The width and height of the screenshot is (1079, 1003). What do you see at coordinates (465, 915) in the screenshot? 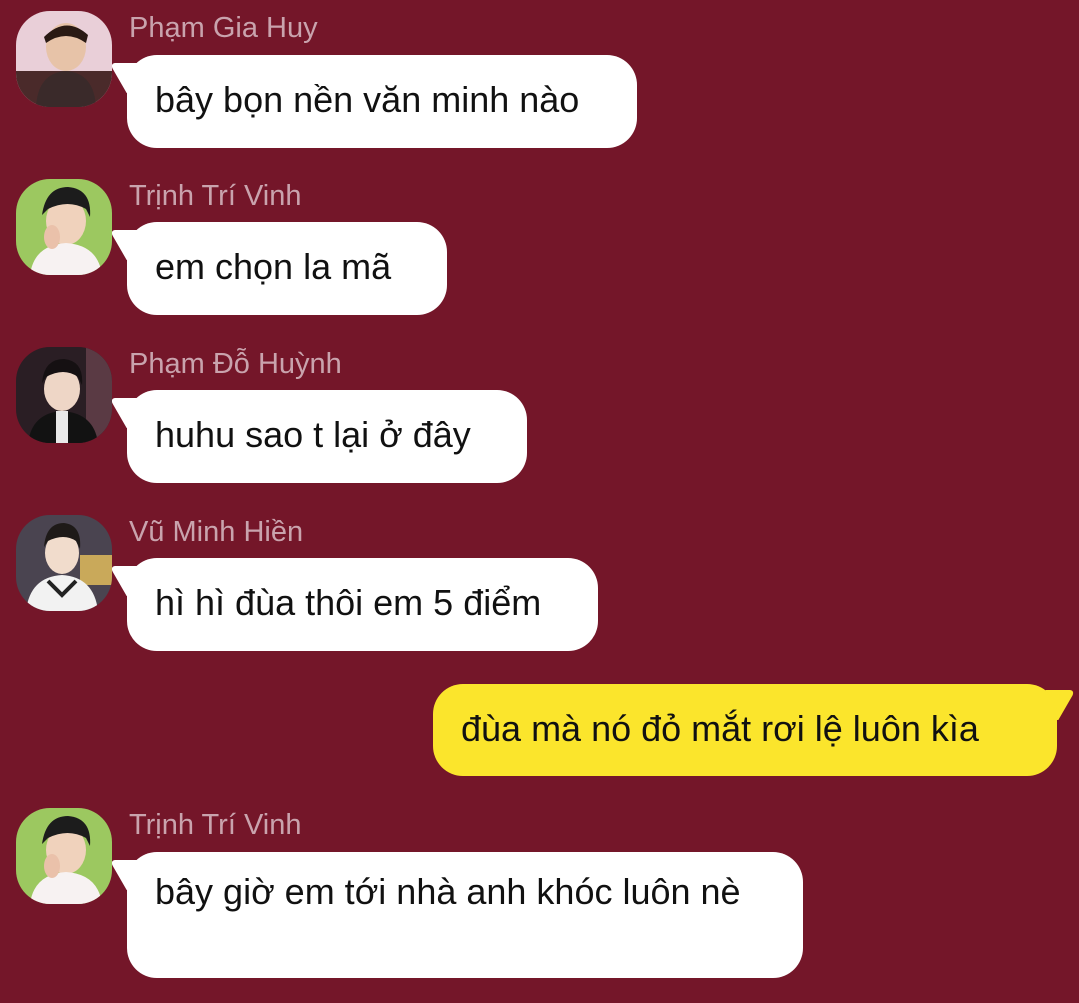
I see `message-bubble: bây giờ em tới nhà anh khóc luôn nè` at bounding box center [465, 915].